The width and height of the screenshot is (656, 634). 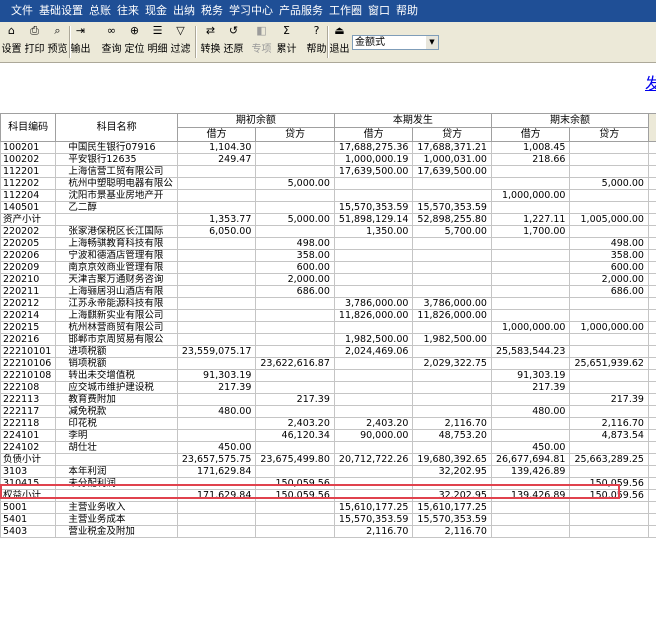 What do you see at coordinates (11, 42) in the screenshot?
I see `toolbar-button: ⌂ 设置` at bounding box center [11, 42].